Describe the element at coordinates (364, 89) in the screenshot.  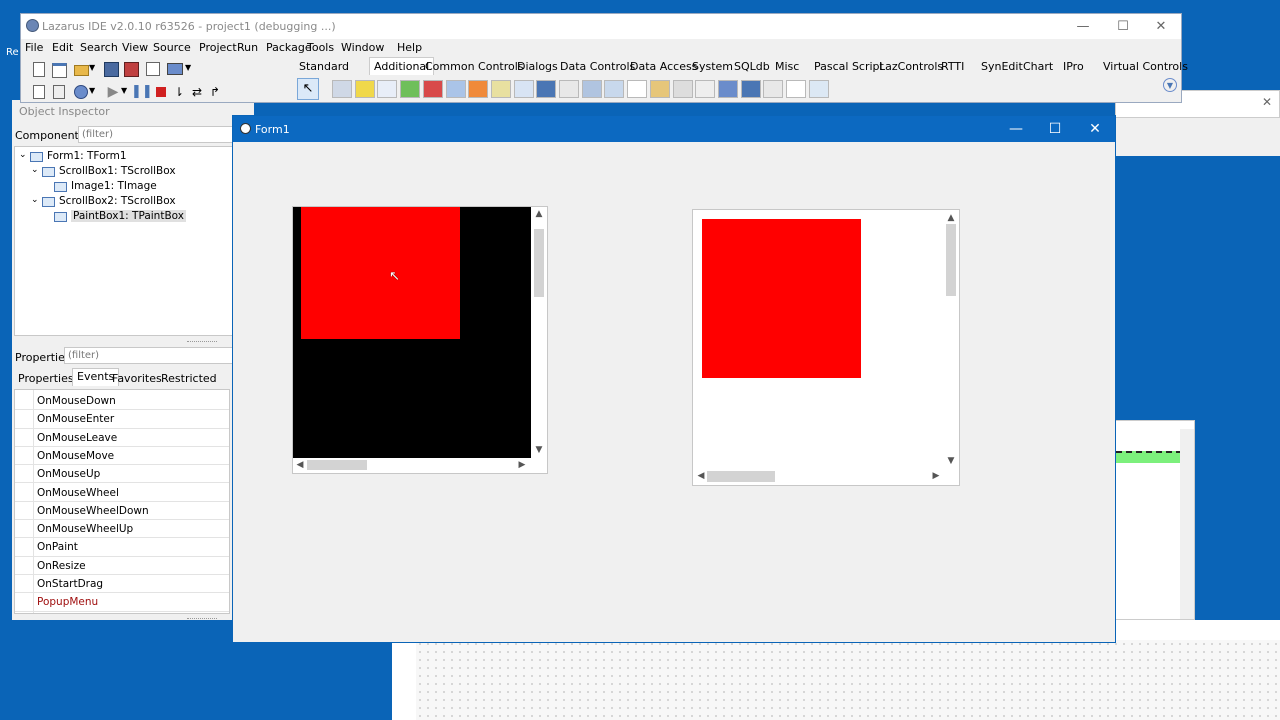
I see `palette-speedbutton-icon` at that location.